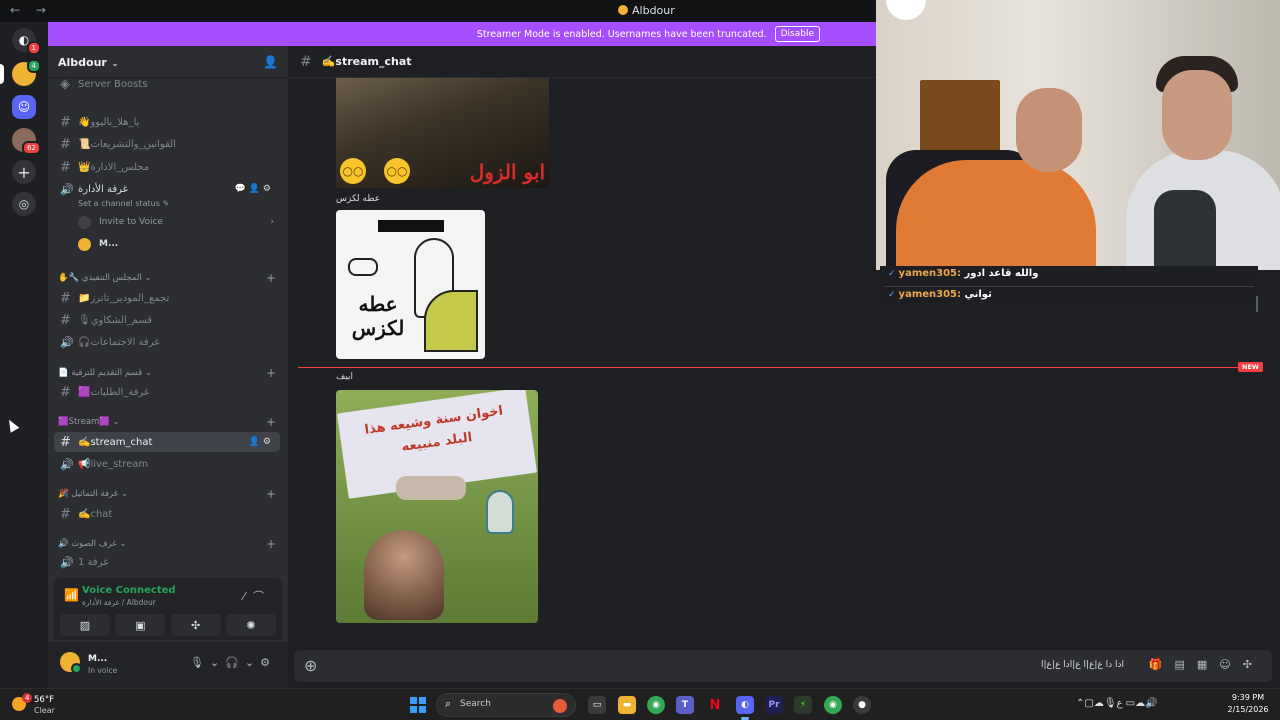 This screenshot has height=720, width=1280. What do you see at coordinates (169, 544) in the screenshot?
I see `category-voice-rooms: 🔊 غرف الصوت ⌄ +` at bounding box center [169, 544].